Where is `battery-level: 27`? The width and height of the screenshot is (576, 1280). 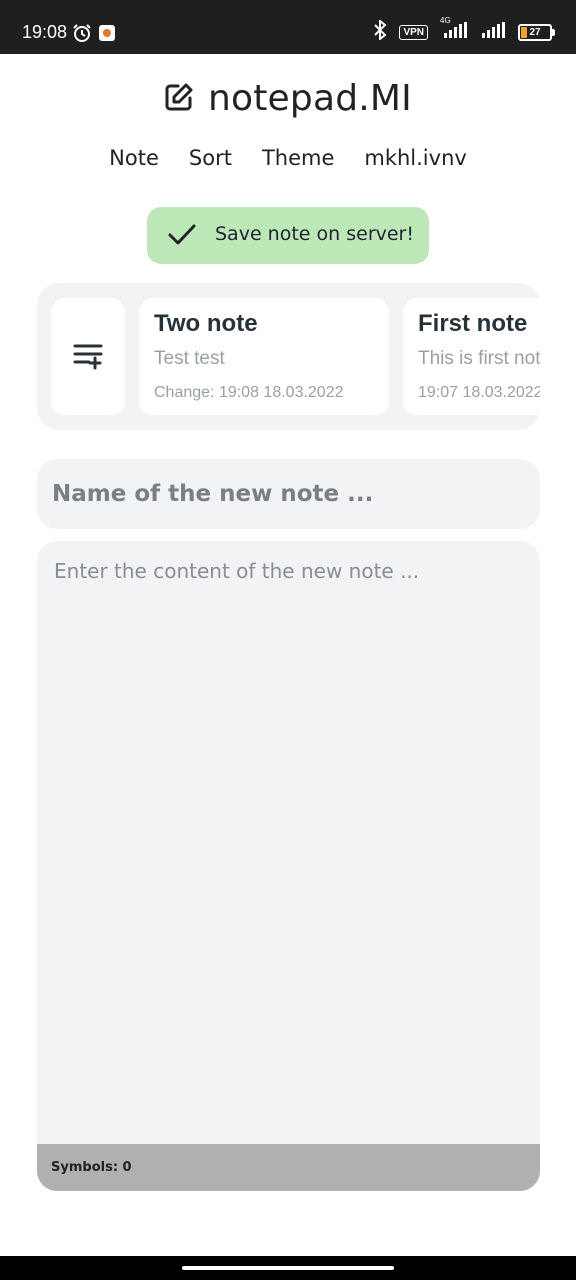 battery-level: 27 is located at coordinates (535, 32).